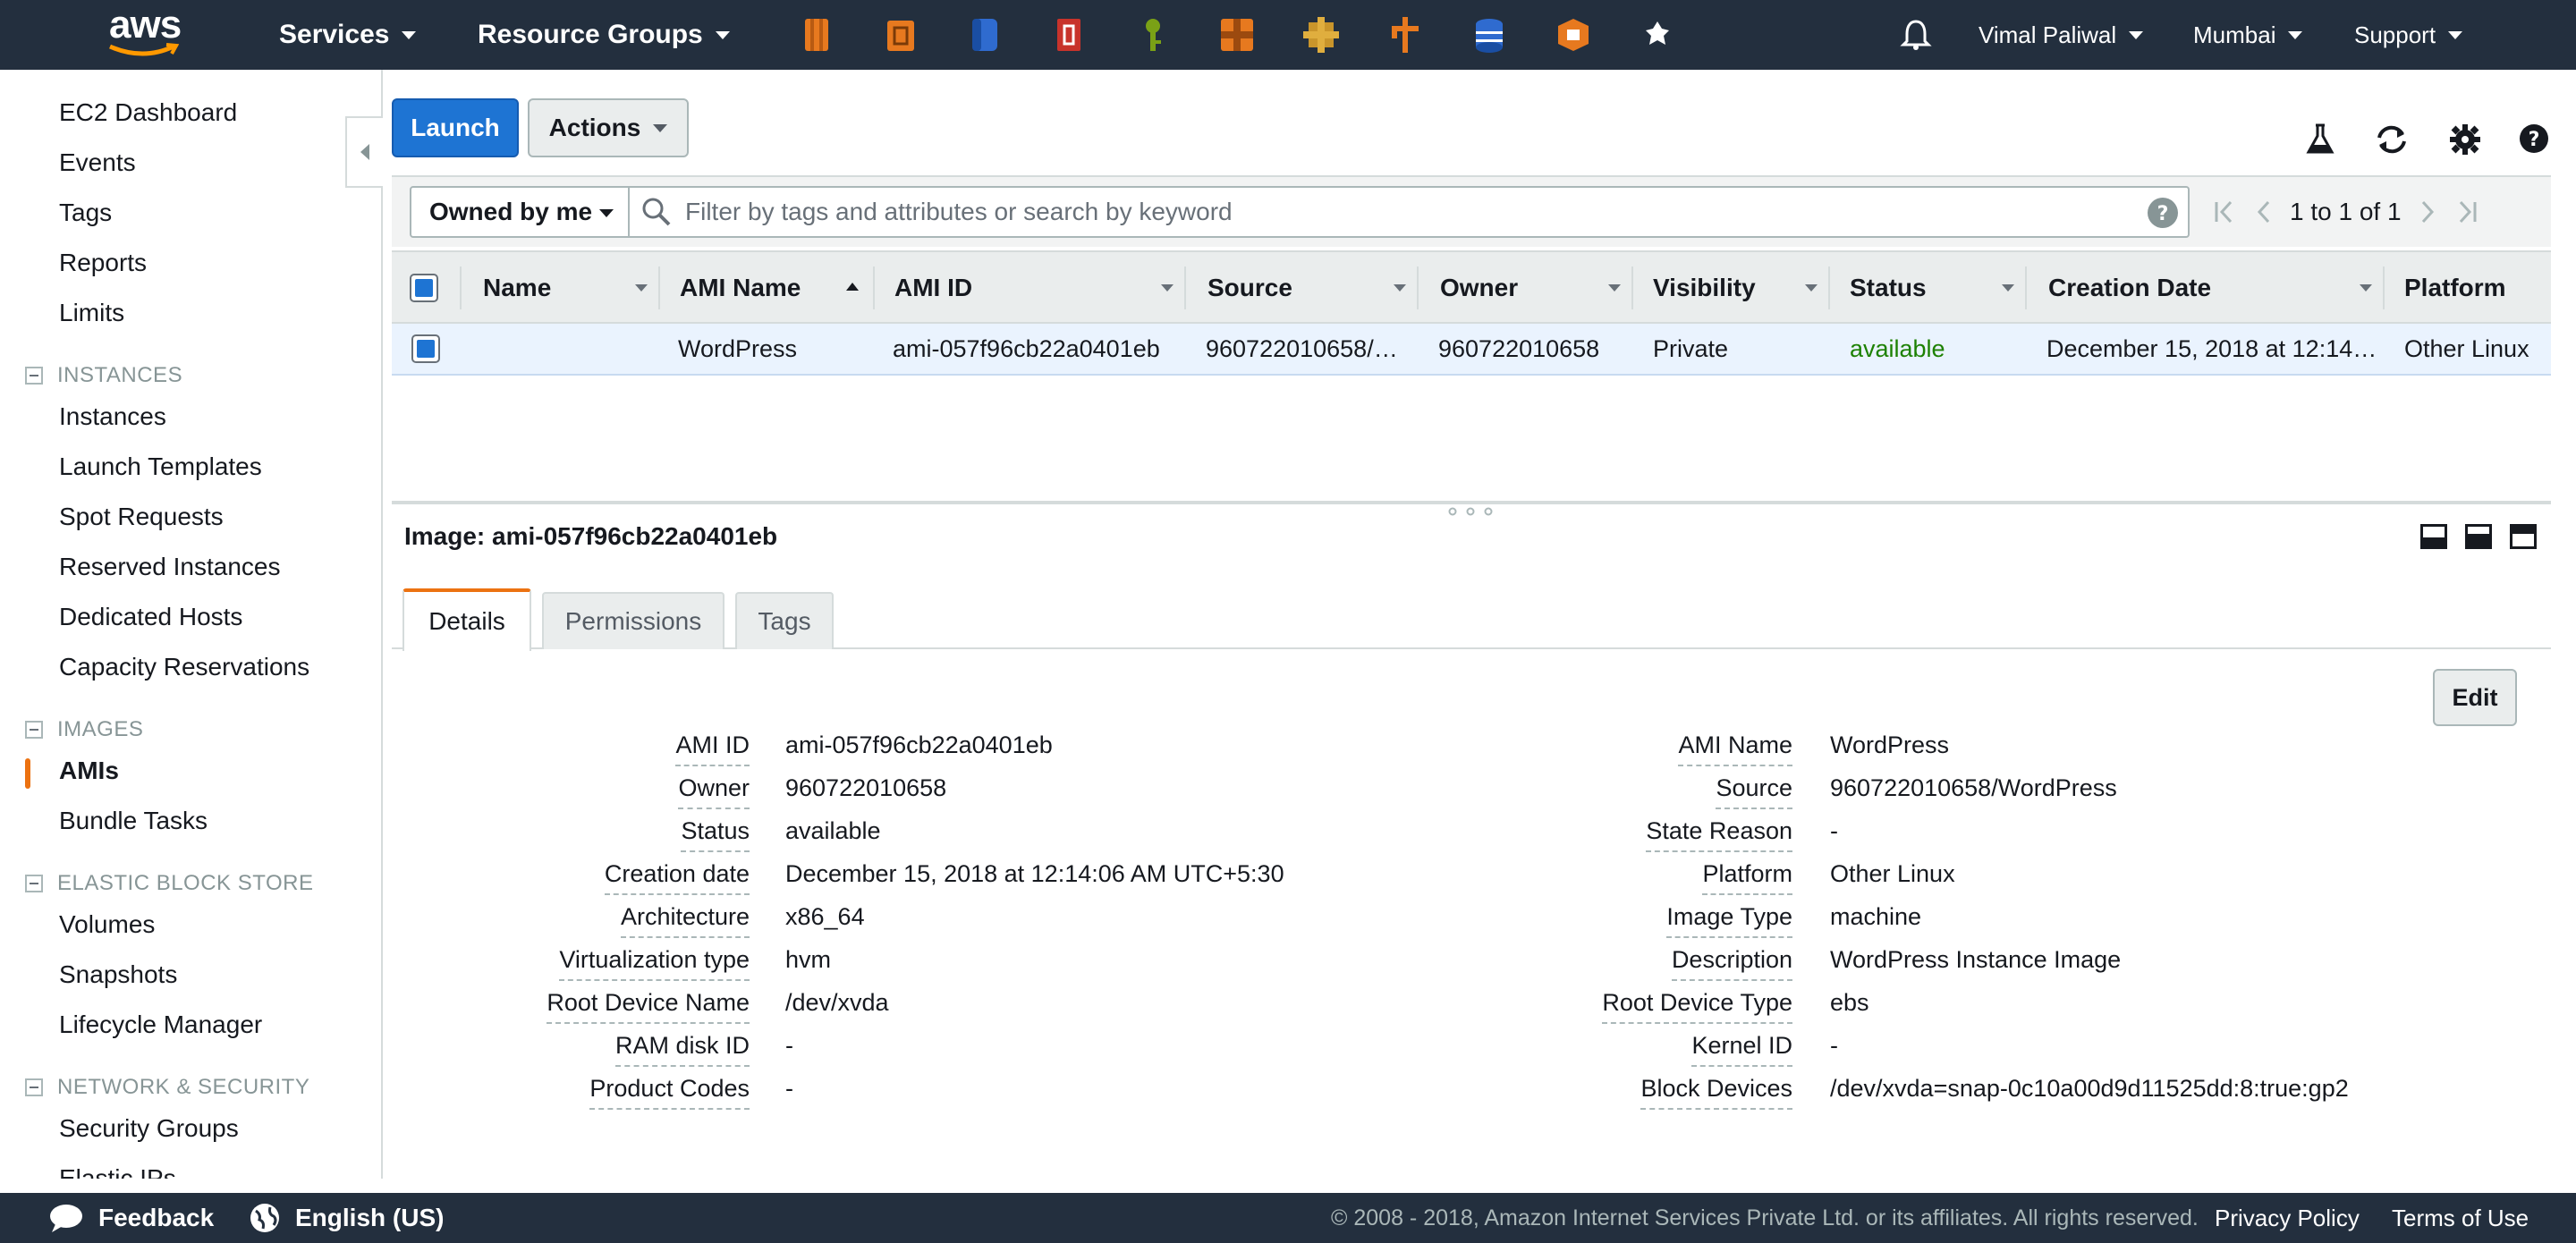 The height and width of the screenshot is (1243, 2576). What do you see at coordinates (1573, 35) in the screenshot?
I see `cloudformation-icon` at bounding box center [1573, 35].